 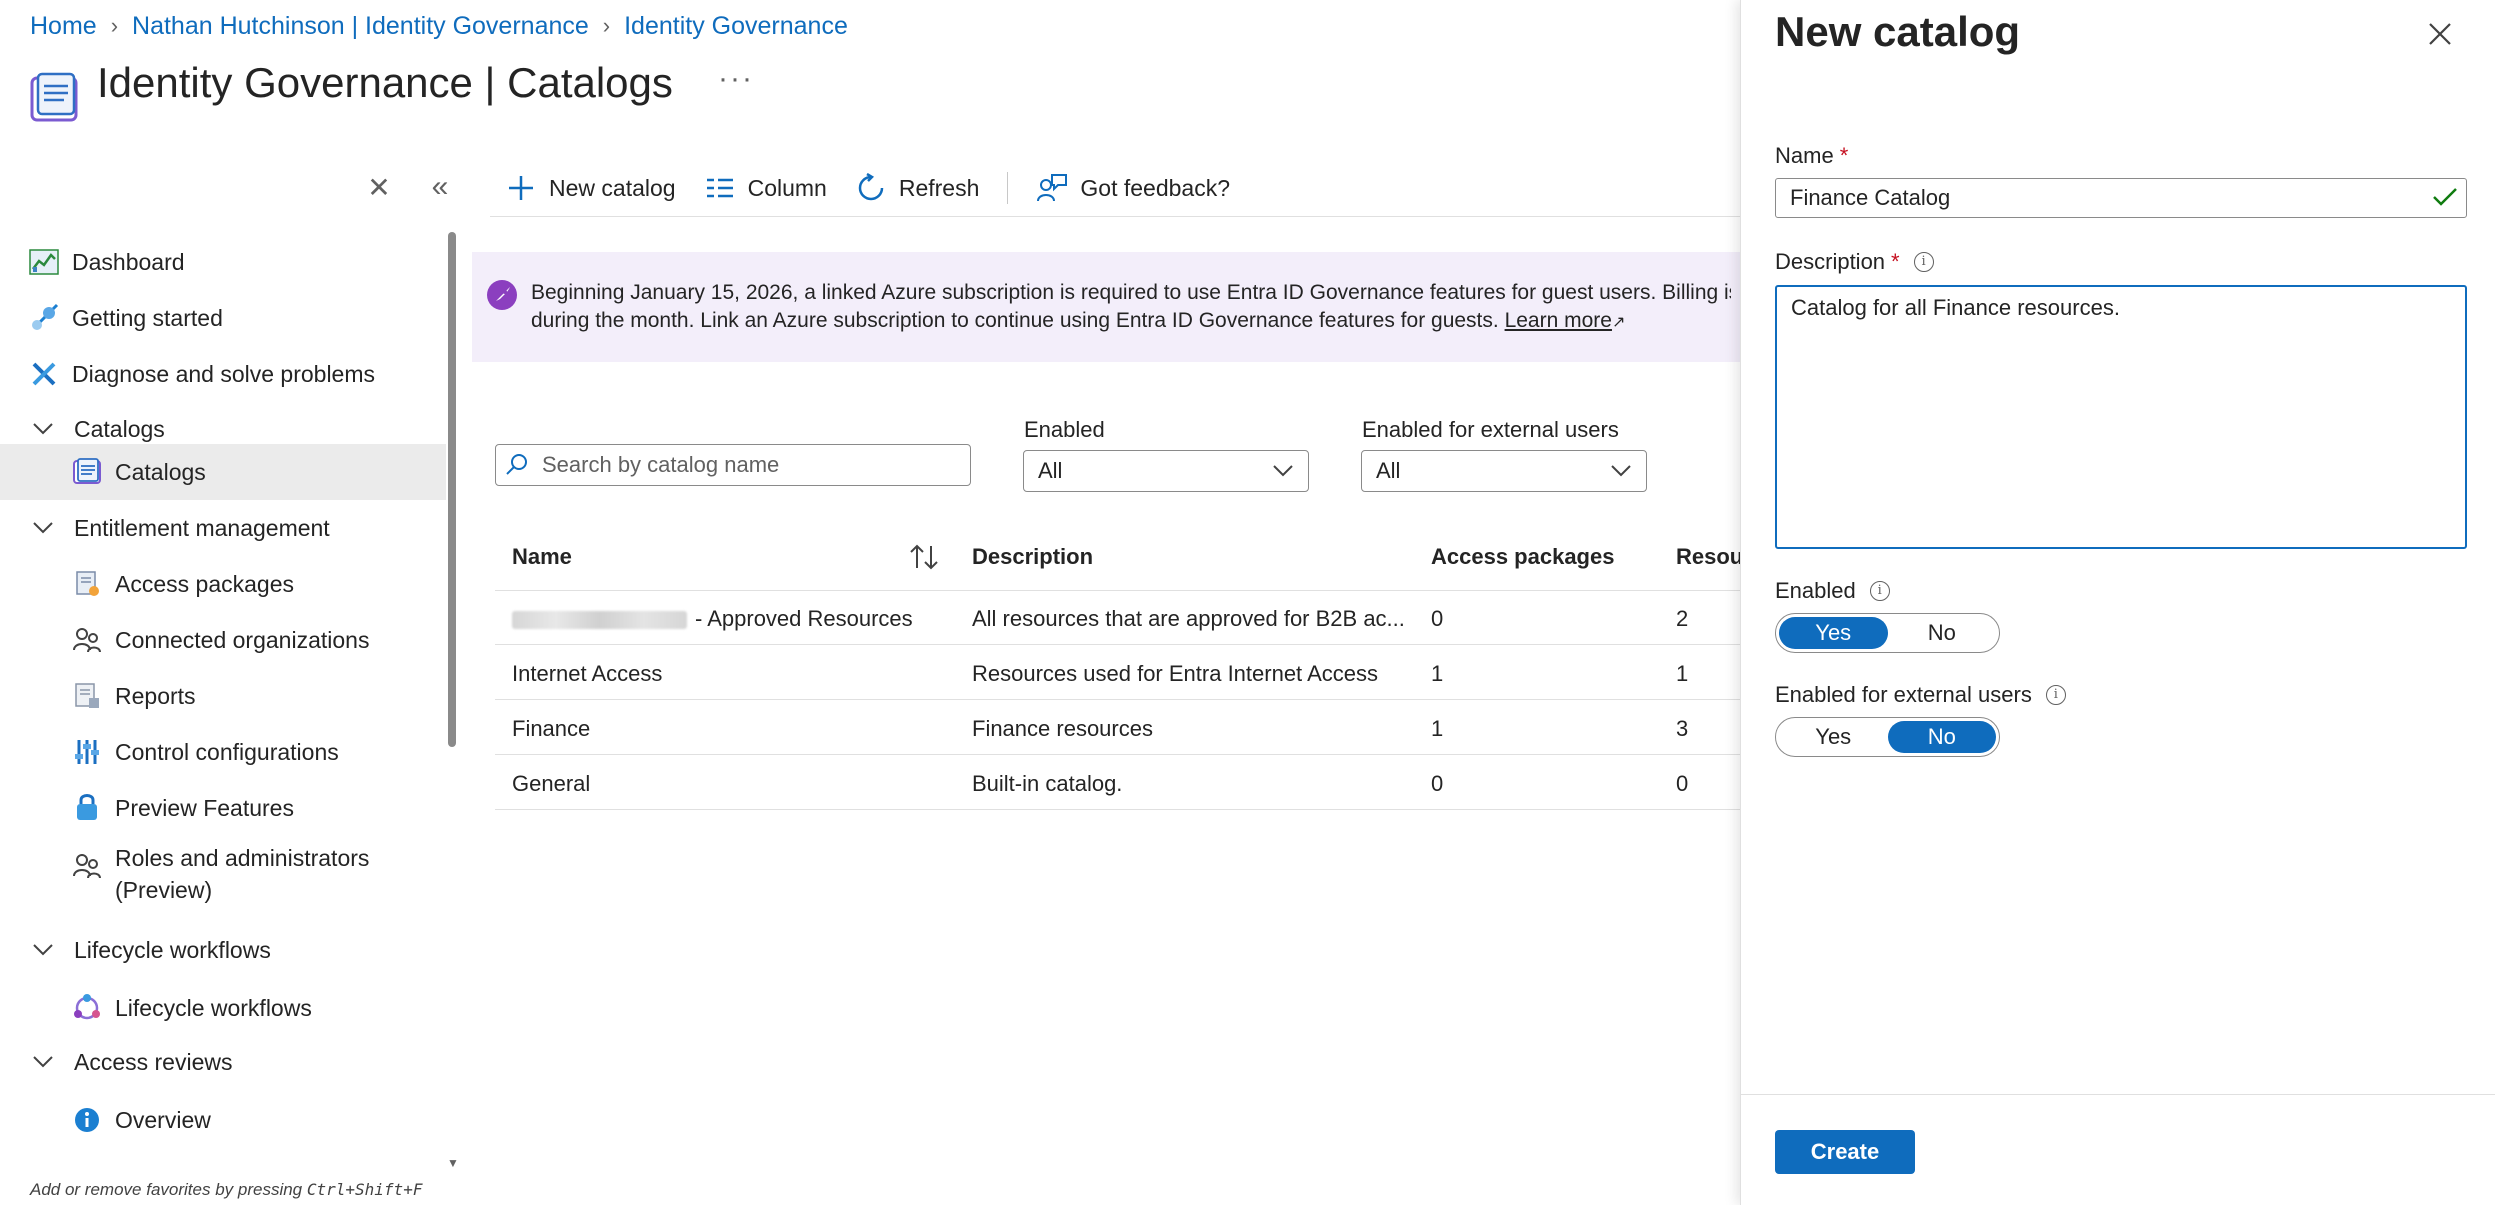 I want to click on external-filter-label: Enabled for external users, so click(x=1490, y=429).